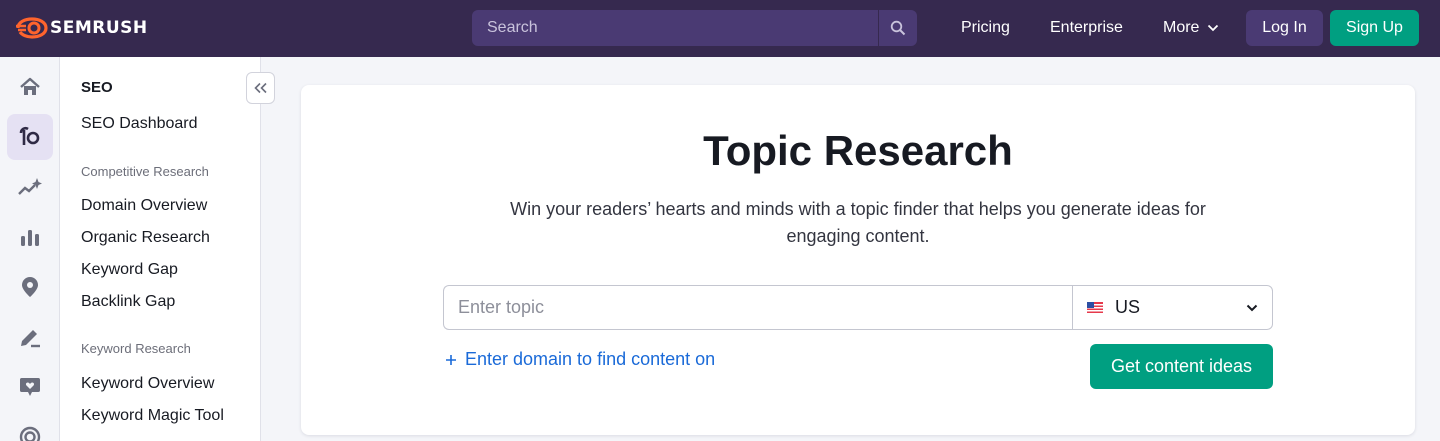 This screenshot has width=1440, height=441. What do you see at coordinates (145, 171) in the screenshot?
I see `sidebar-group-competitive-research: Competitive Research` at bounding box center [145, 171].